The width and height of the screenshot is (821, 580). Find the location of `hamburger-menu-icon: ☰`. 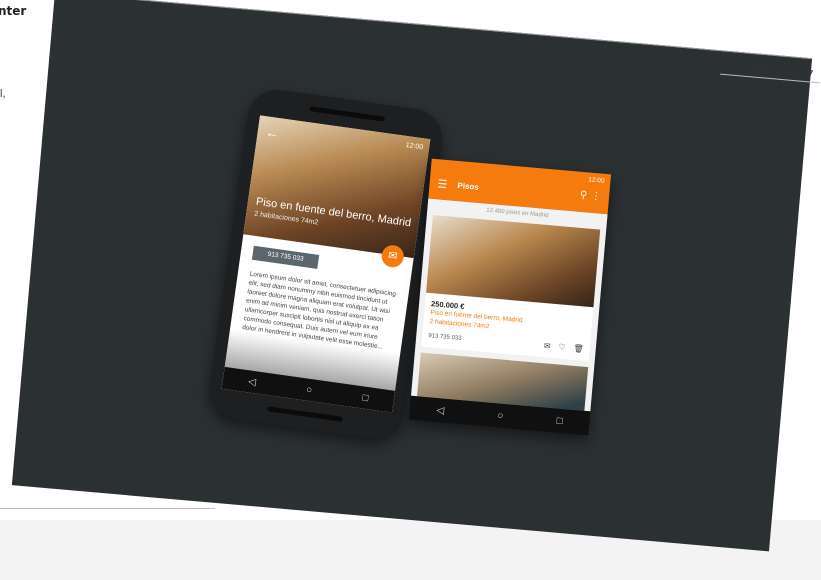

hamburger-menu-icon: ☰ is located at coordinates (442, 184).